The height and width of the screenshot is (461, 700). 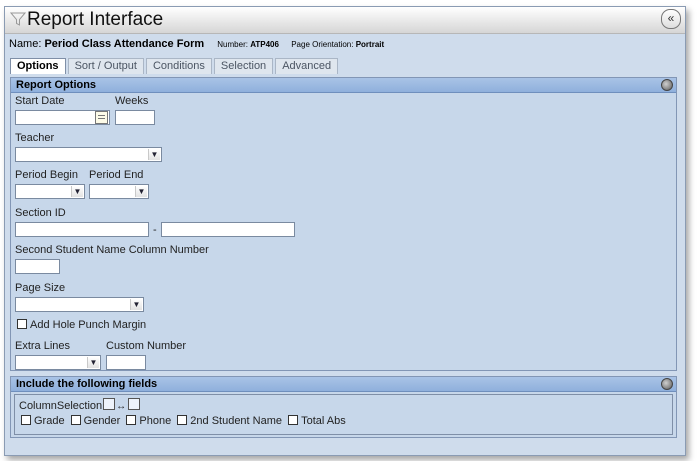 What do you see at coordinates (87, 384) in the screenshot?
I see `include-fields-title: Include the following fields` at bounding box center [87, 384].